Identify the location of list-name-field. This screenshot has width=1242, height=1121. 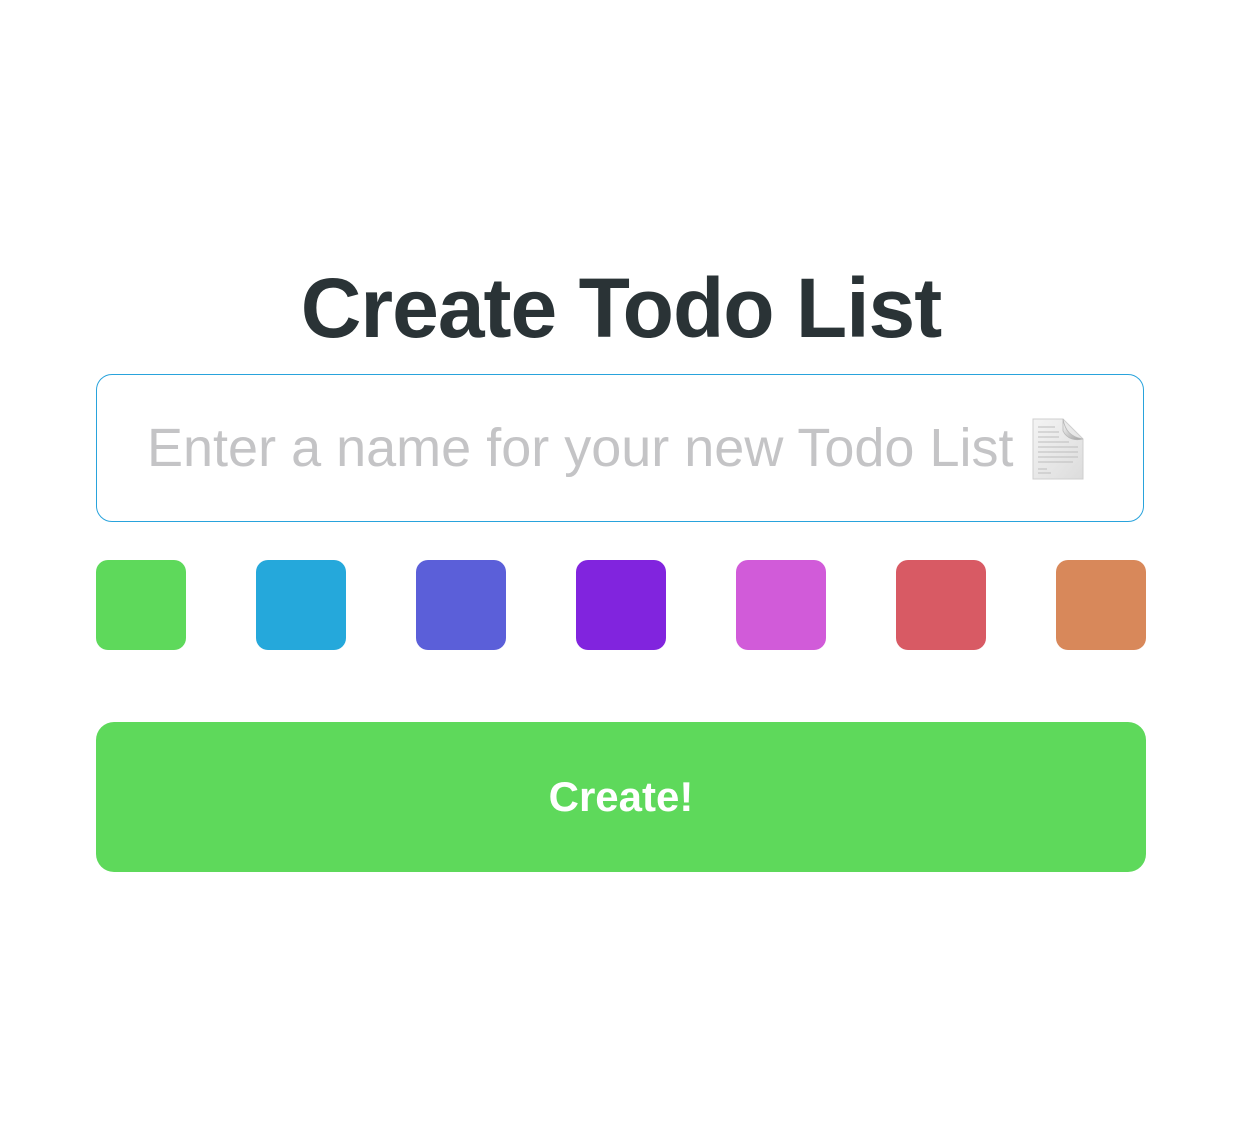
(621, 448).